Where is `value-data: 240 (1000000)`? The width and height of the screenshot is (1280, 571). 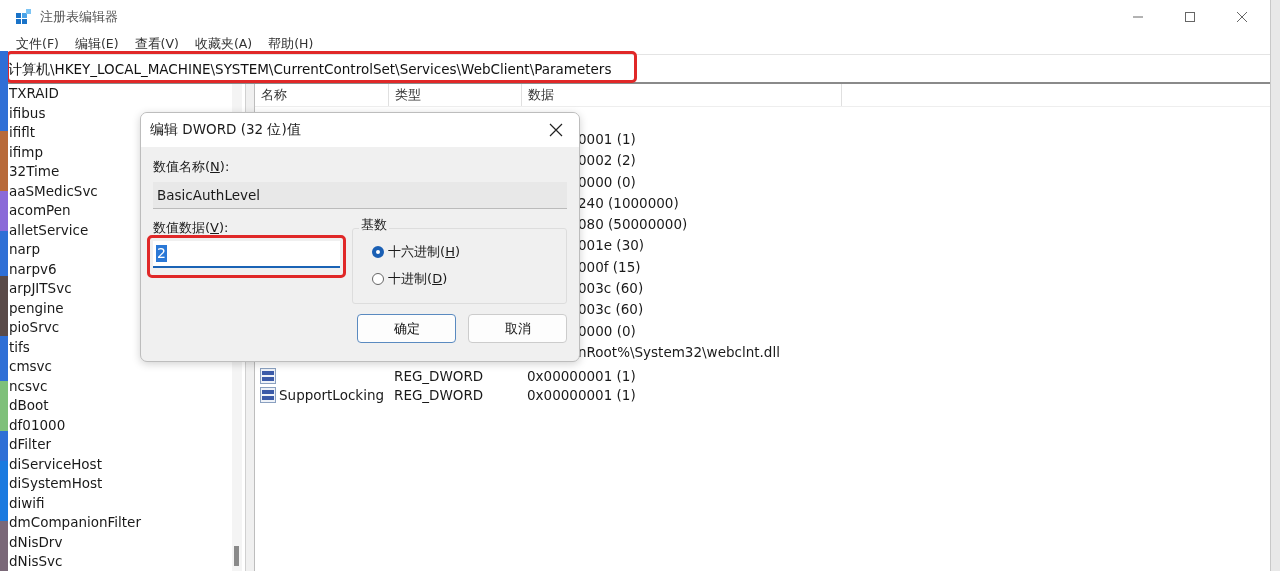 value-data: 240 (1000000) is located at coordinates (628, 202).